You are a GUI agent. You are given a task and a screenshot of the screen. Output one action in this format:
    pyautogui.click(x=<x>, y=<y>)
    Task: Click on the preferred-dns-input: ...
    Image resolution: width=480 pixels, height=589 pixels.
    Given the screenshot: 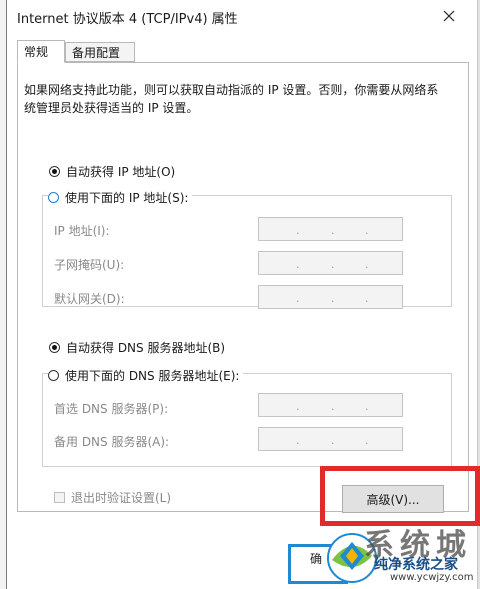 What is the action you would take?
    pyautogui.click(x=330, y=405)
    